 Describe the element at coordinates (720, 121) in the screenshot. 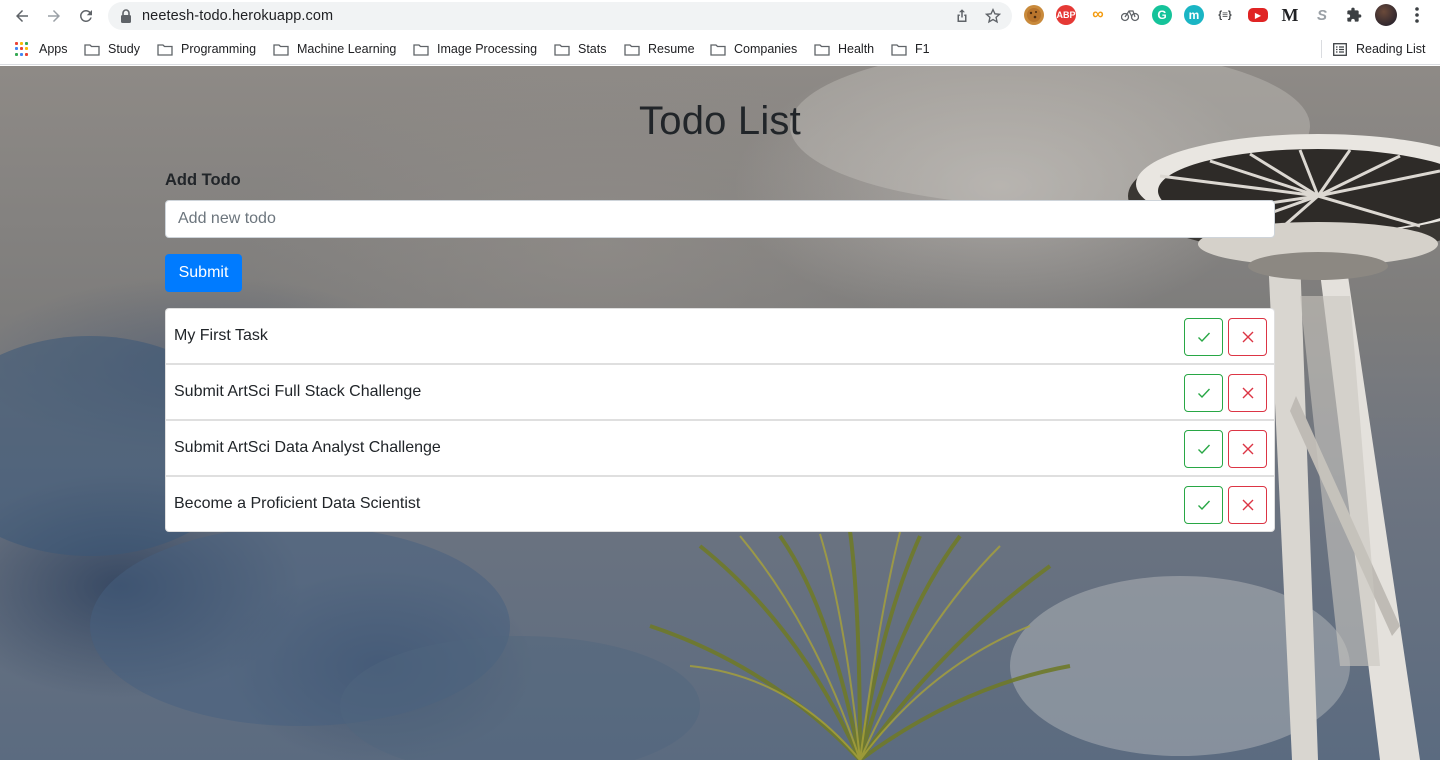

I see `page-title: Todo List` at that location.